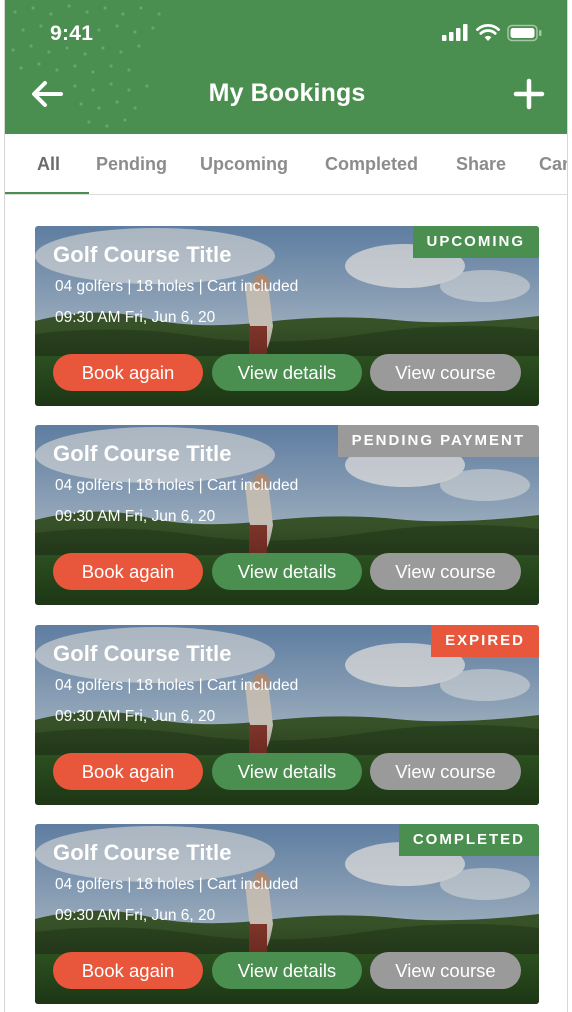 The image size is (572, 1012). I want to click on add-icon, so click(529, 94).